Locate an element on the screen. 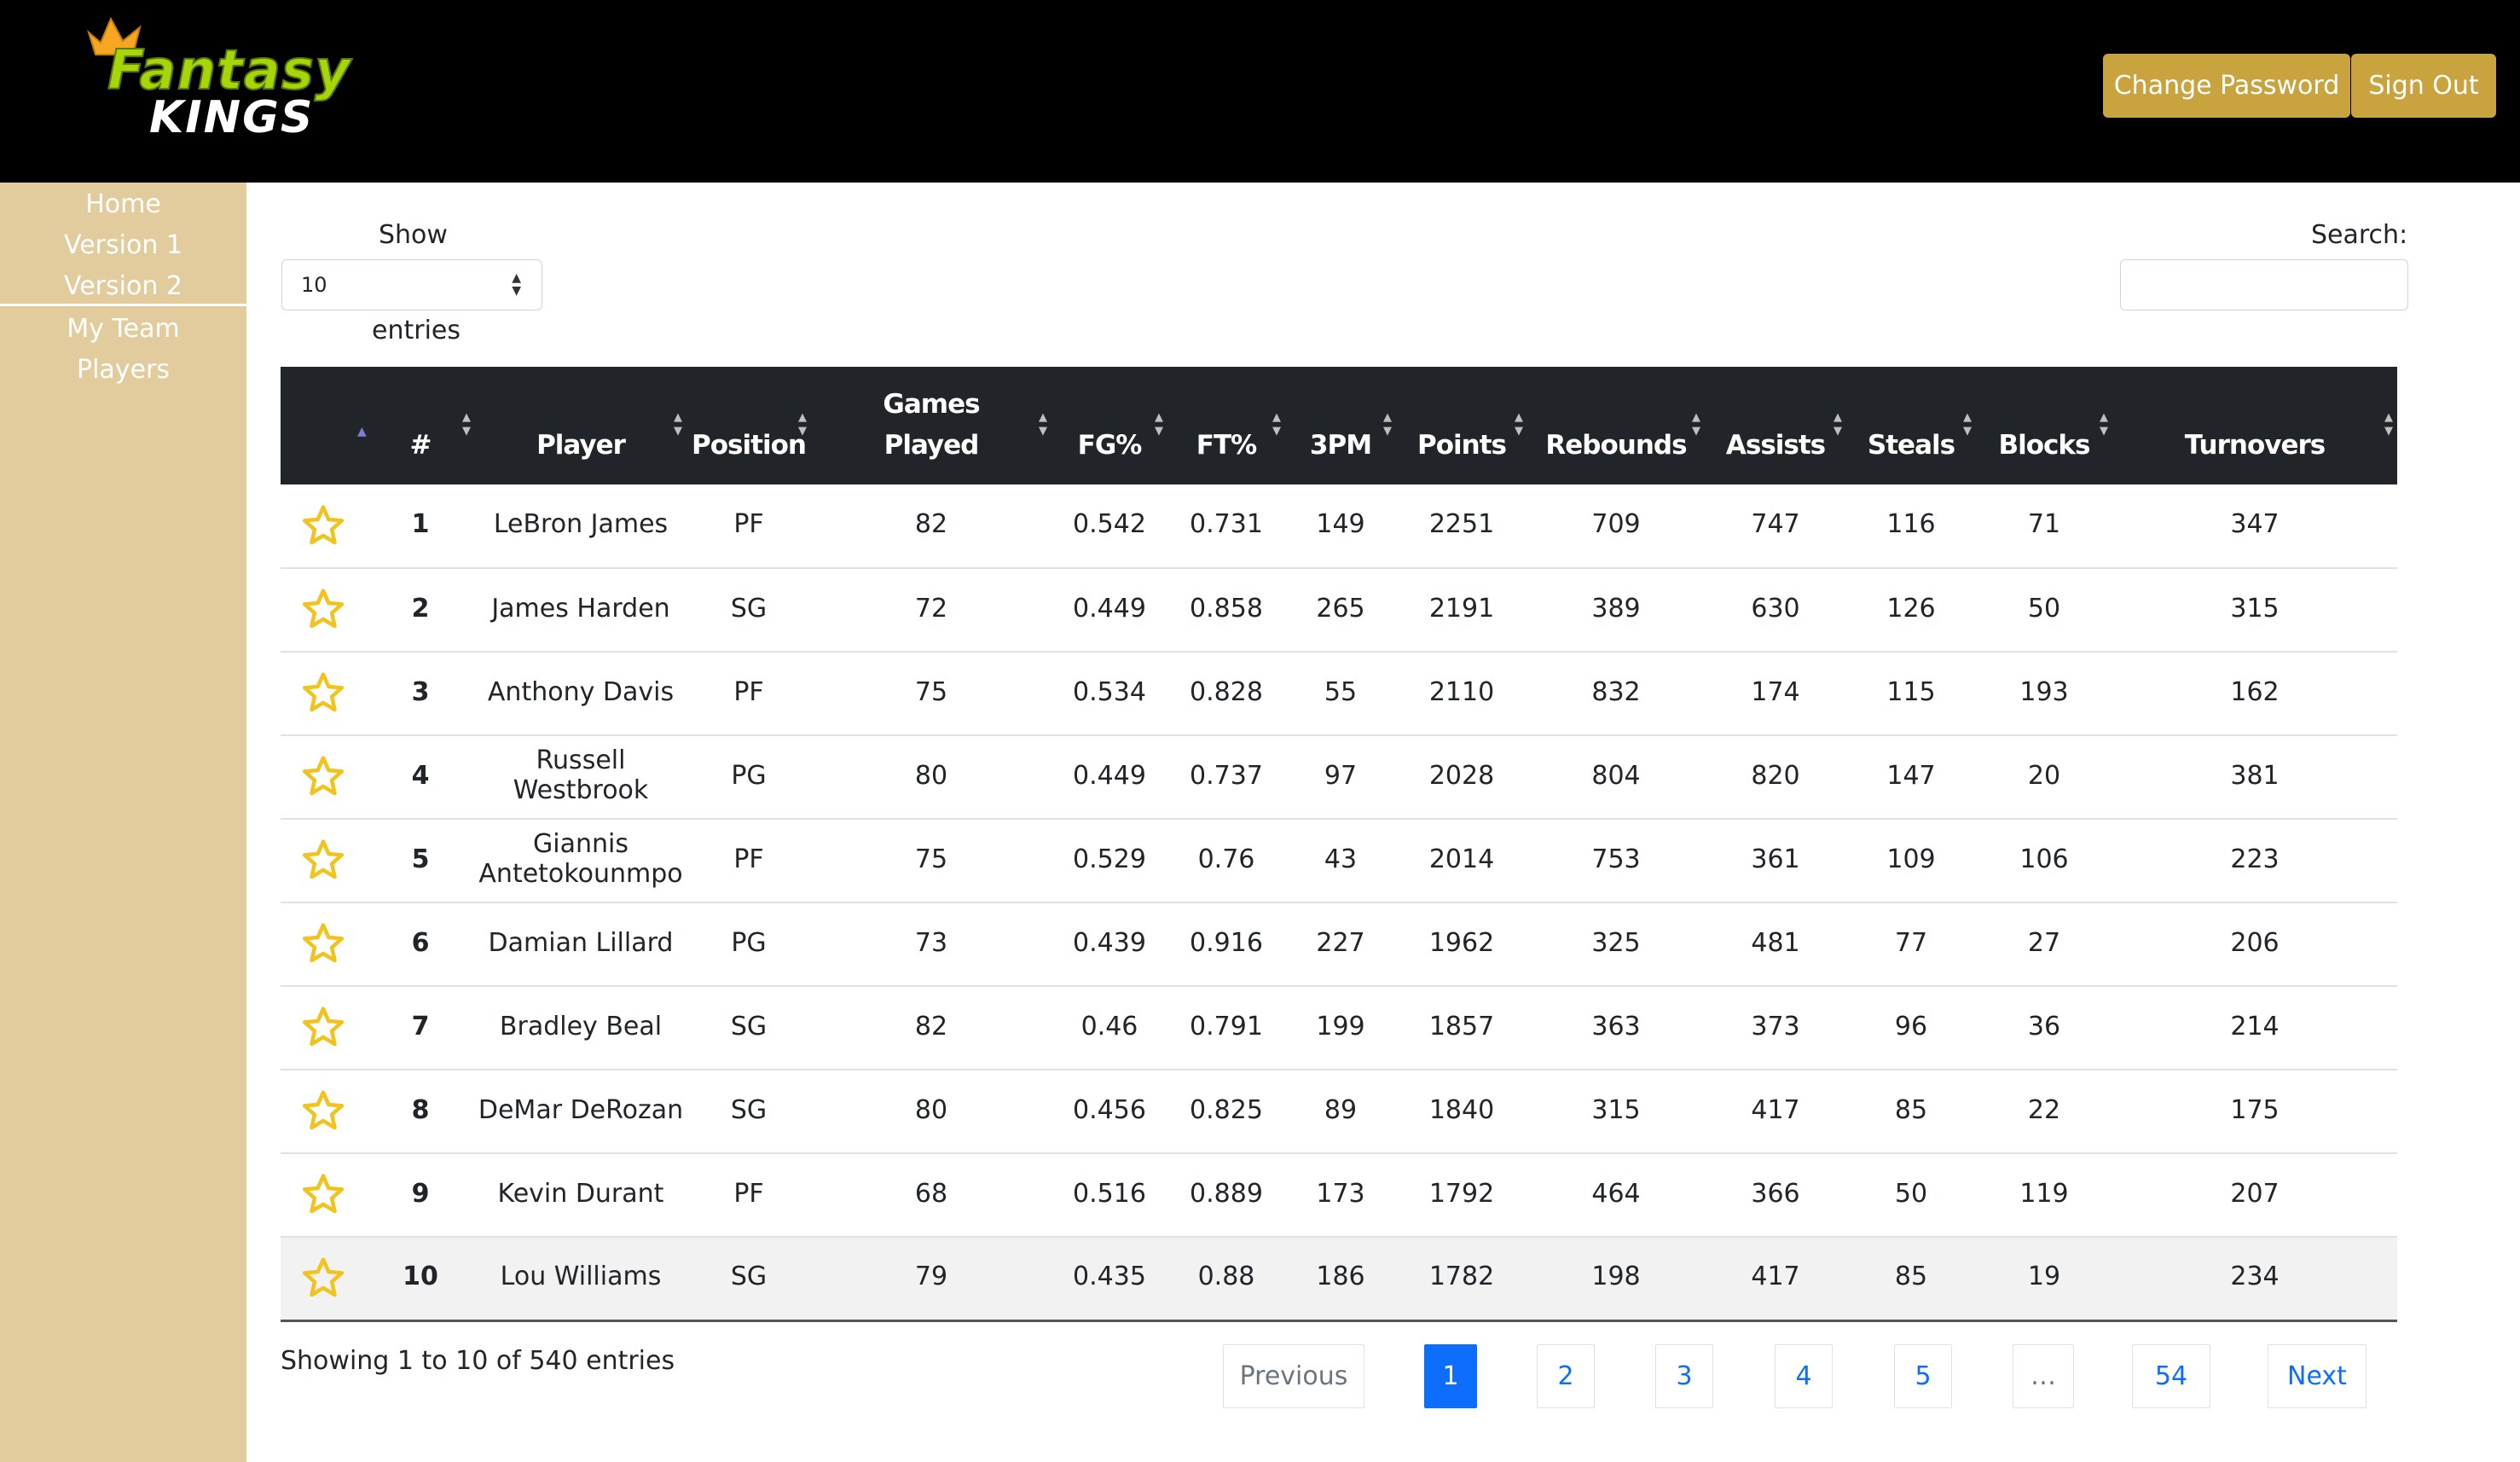 This screenshot has width=2520, height=1462. cell-assists: 174 is located at coordinates (1776, 691).